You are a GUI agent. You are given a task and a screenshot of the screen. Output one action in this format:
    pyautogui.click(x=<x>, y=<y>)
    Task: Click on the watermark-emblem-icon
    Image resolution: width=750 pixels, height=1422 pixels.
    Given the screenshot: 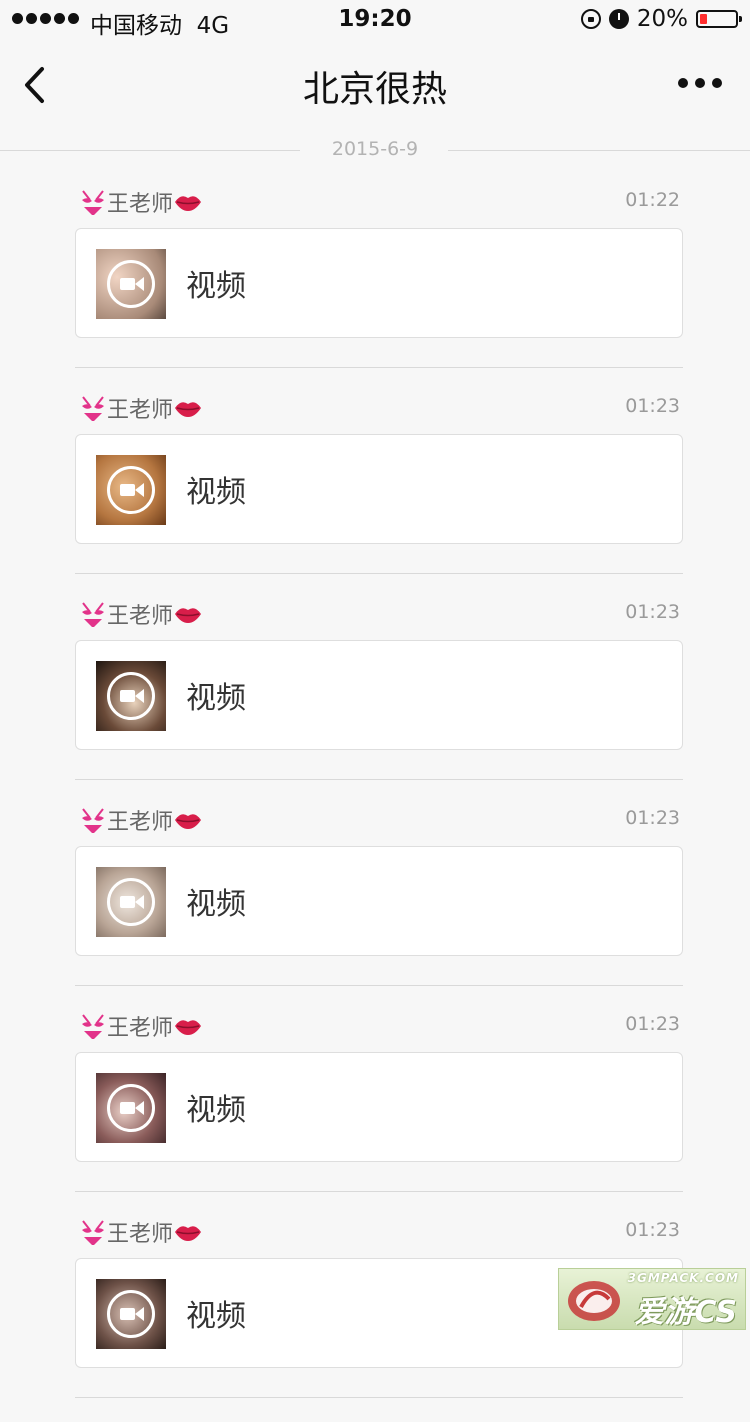 What is the action you would take?
    pyautogui.click(x=594, y=1301)
    